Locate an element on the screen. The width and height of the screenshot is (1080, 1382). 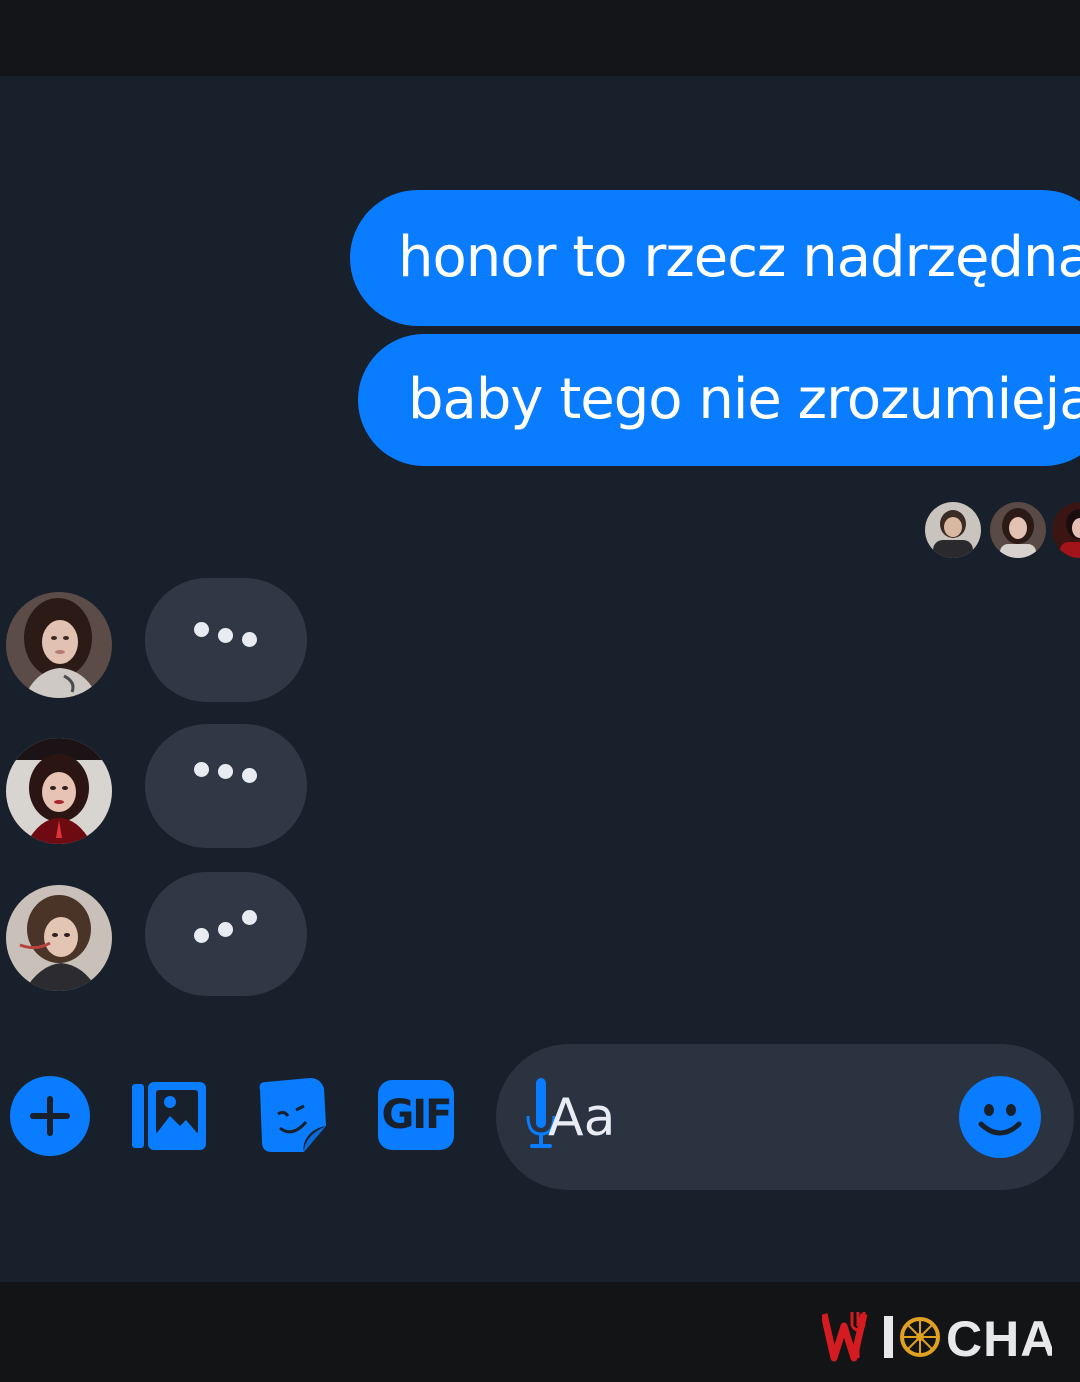
wiocha-logo-icon: CHA is located at coordinates (937, 1337).